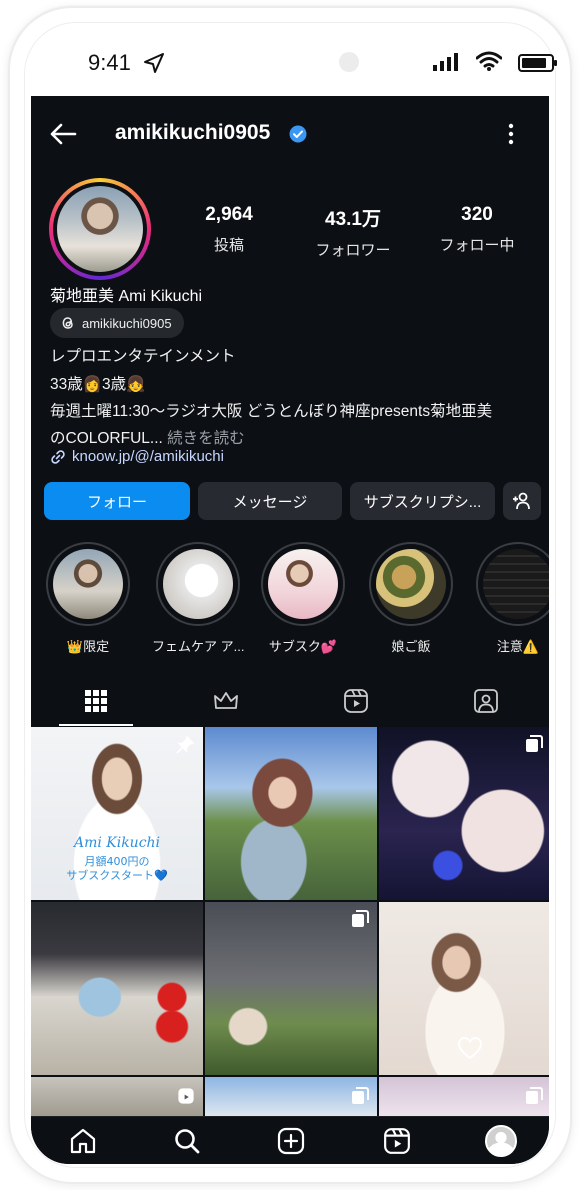 The width and height of the screenshot is (580, 1190). I want to click on profile-full-name: 菊地亜美 Ami Kikuchi, so click(126, 296).